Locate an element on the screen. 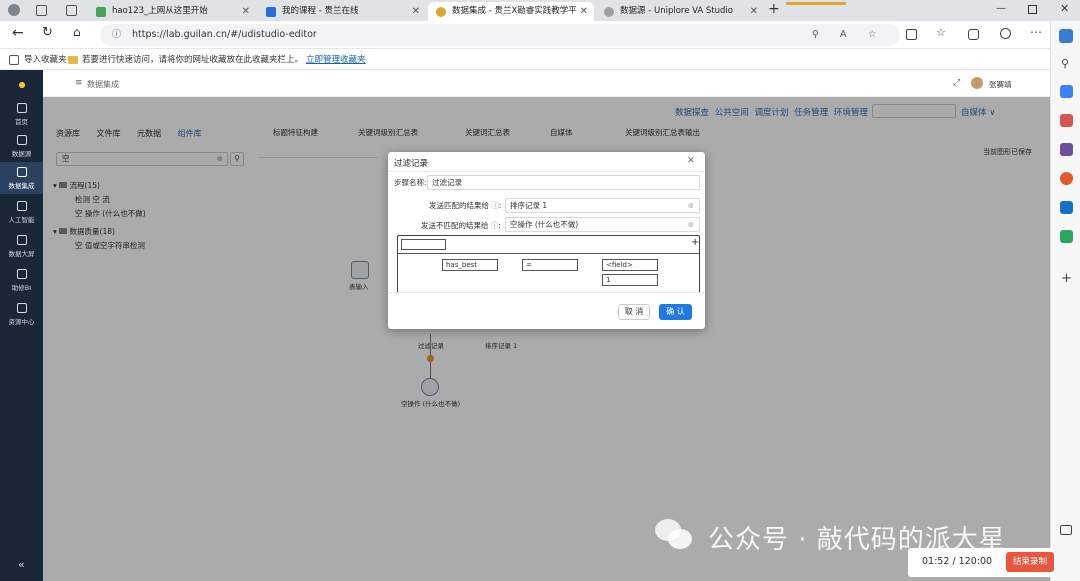 The image size is (1080, 581). condition-divider is located at coordinates (548, 253).